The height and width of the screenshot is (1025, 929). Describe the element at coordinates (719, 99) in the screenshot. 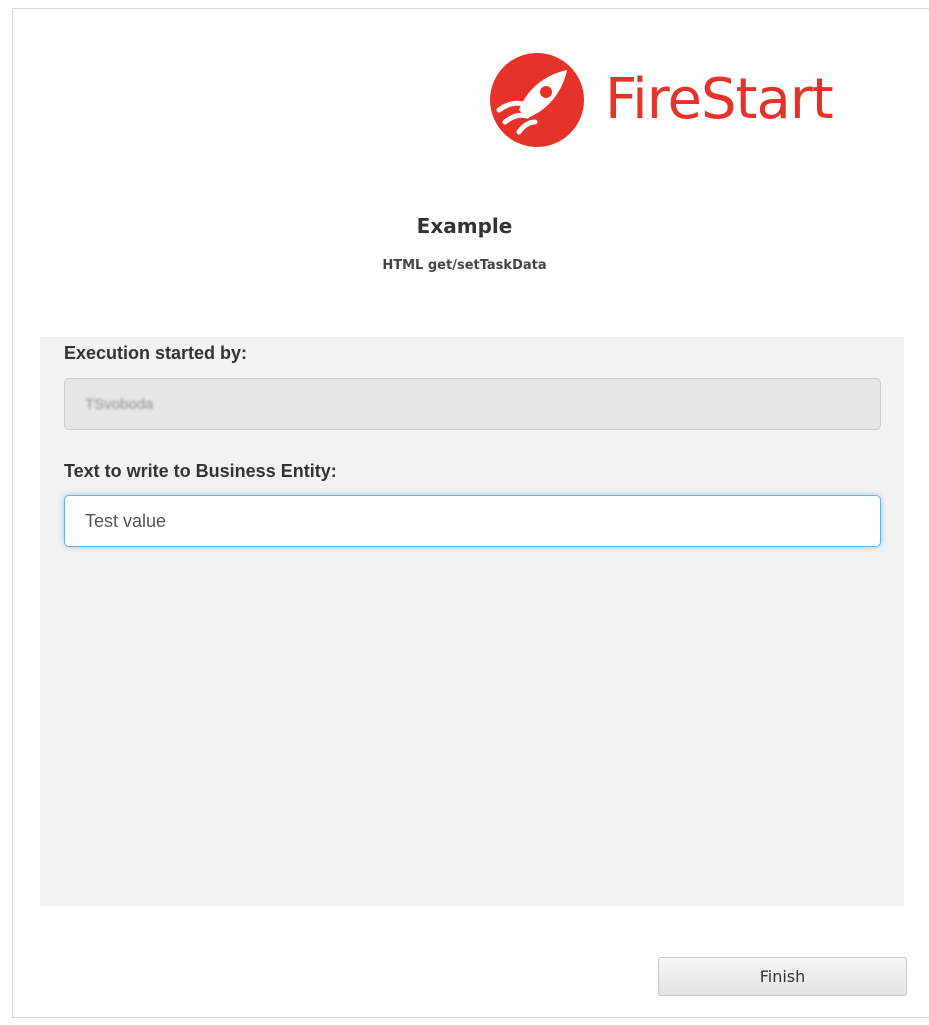

I see `brand-name: FireStart` at that location.